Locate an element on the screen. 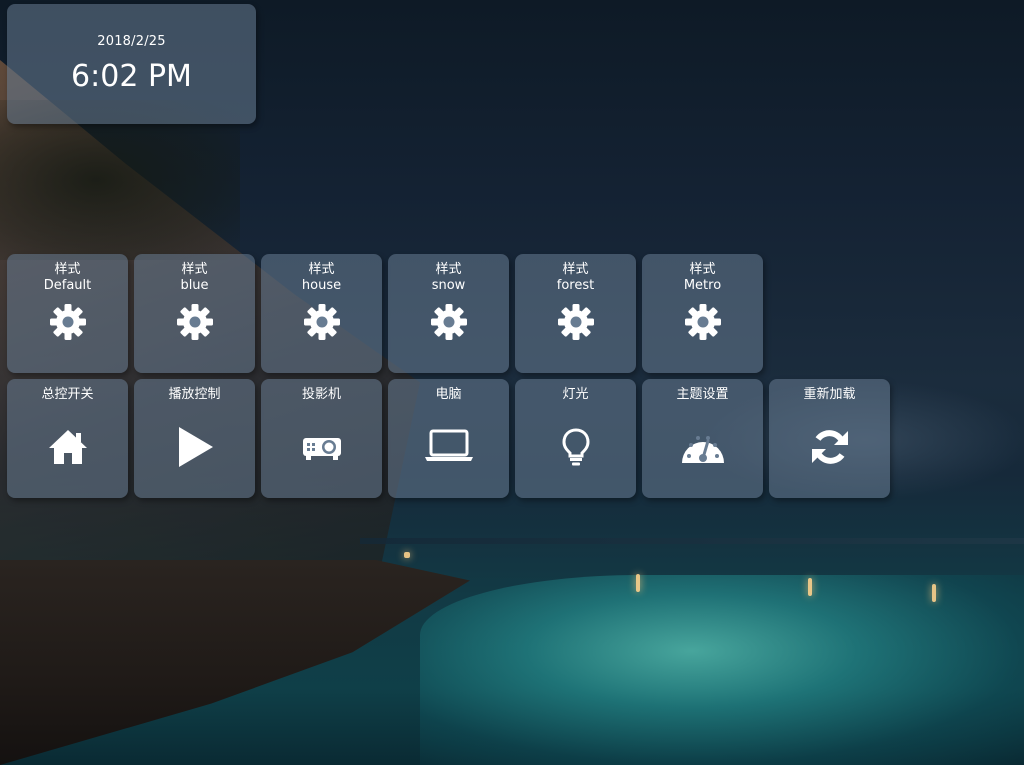 This screenshot has width=1024, height=765. theme-settings-button: 主题设置 is located at coordinates (702, 438).